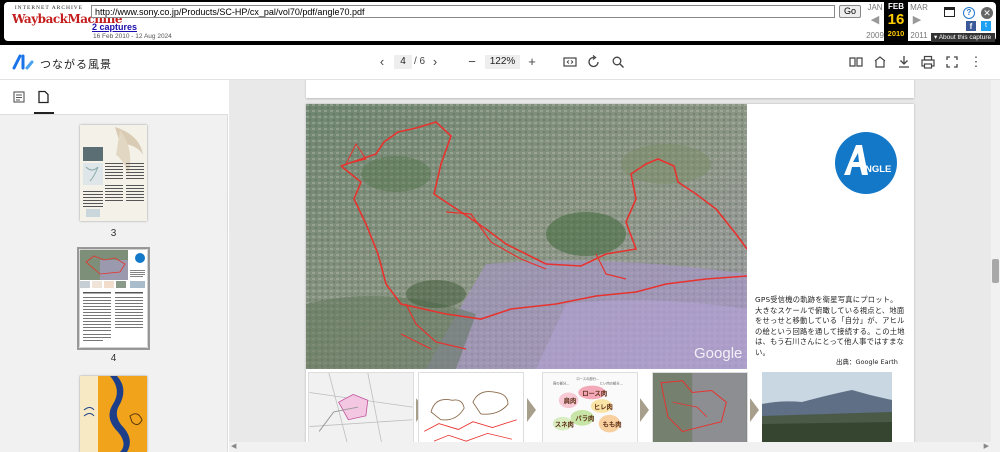 This screenshot has height=452, width=1000. Describe the element at coordinates (856, 62) in the screenshot. I see `reading-mode-icon` at that location.